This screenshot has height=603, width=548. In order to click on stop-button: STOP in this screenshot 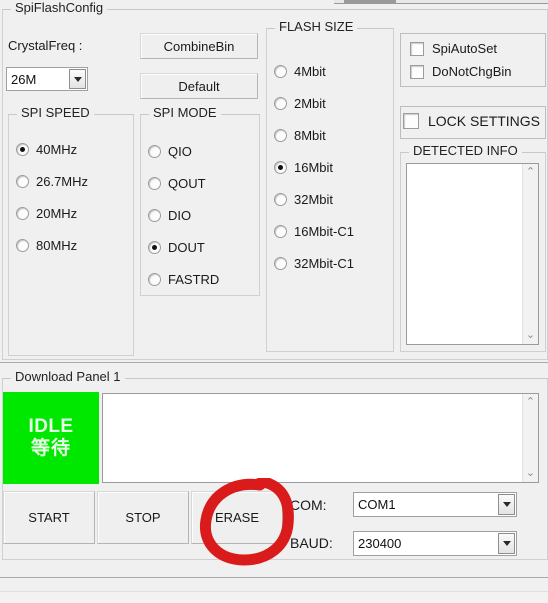, I will do `click(143, 517)`.